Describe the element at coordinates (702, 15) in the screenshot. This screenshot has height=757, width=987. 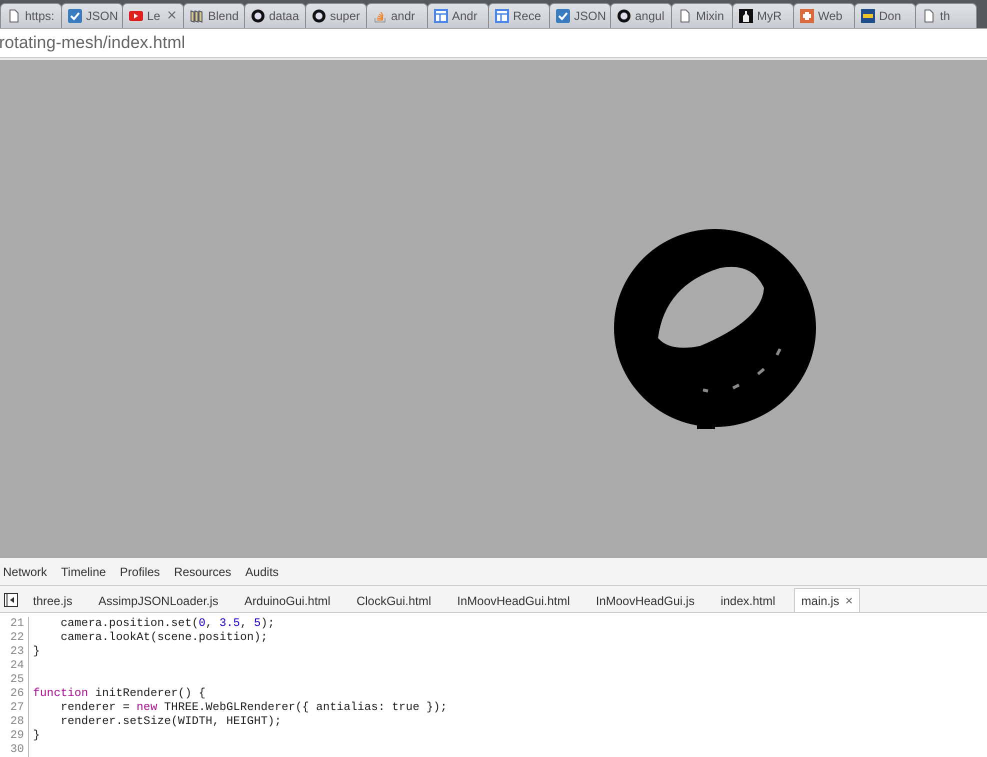
I see `browser-tab: Mixin` at that location.